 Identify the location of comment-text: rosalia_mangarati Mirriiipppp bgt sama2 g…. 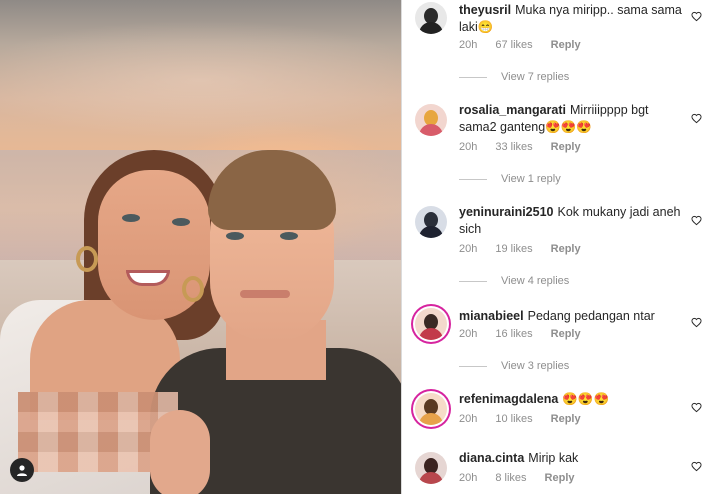
(571, 119).